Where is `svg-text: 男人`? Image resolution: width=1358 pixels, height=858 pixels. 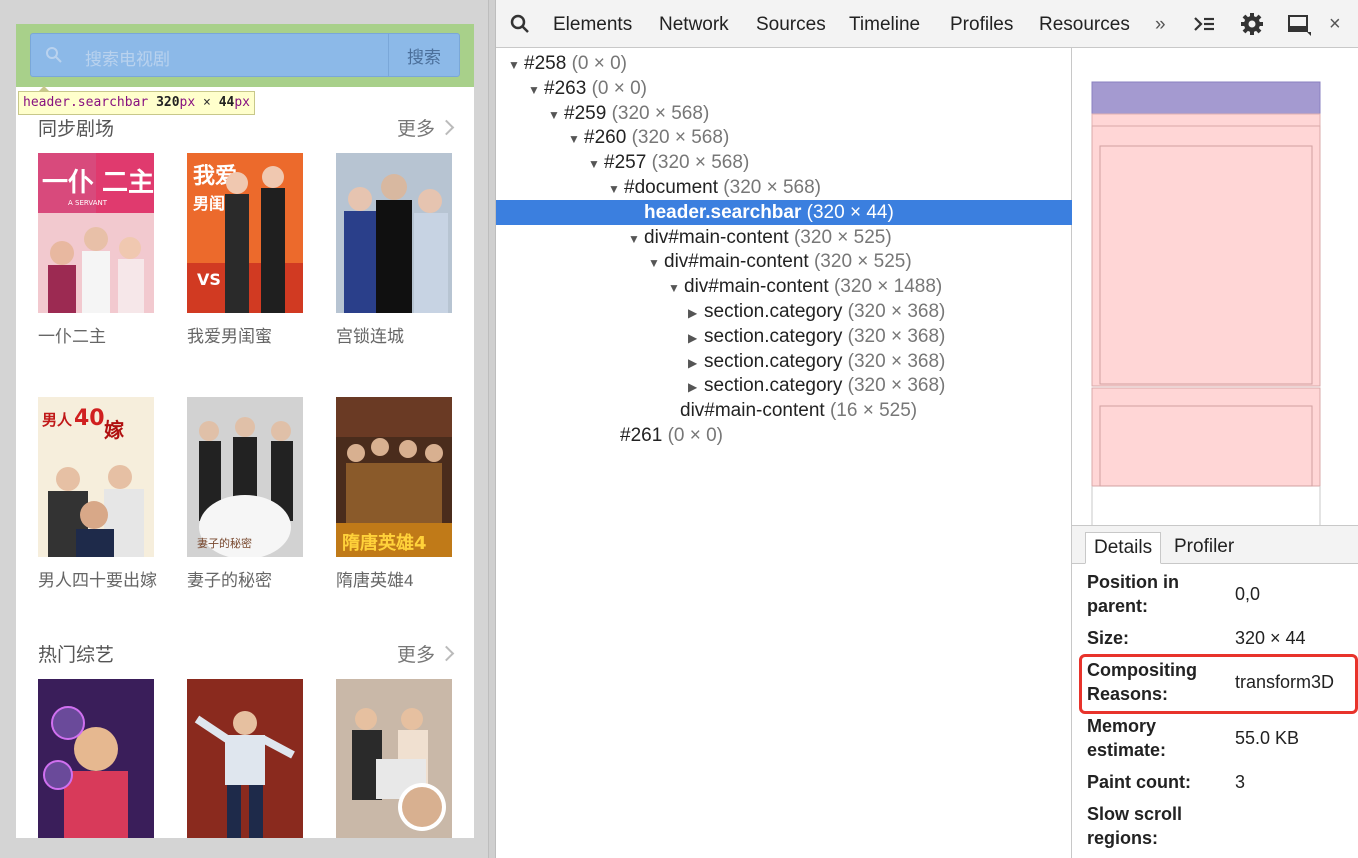 svg-text: 男人 is located at coordinates (57, 420).